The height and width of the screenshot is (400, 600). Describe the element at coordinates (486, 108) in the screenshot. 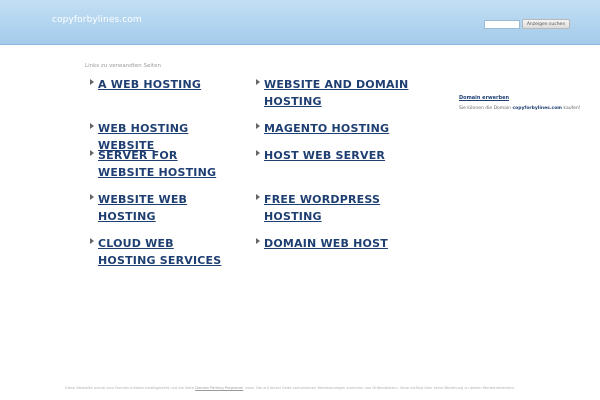

I see `buy-domain-text-before: Sie können die Domain` at that location.